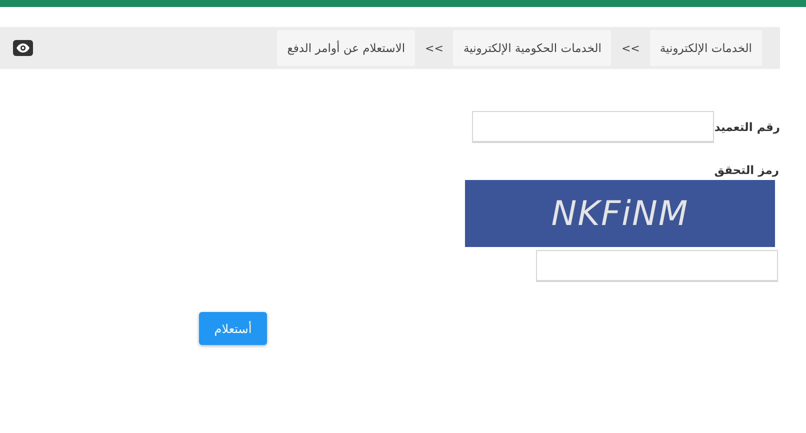  Describe the element at coordinates (346, 48) in the screenshot. I see `breadcrumb-link: الاستعلام عن أوامر الدفع` at that location.